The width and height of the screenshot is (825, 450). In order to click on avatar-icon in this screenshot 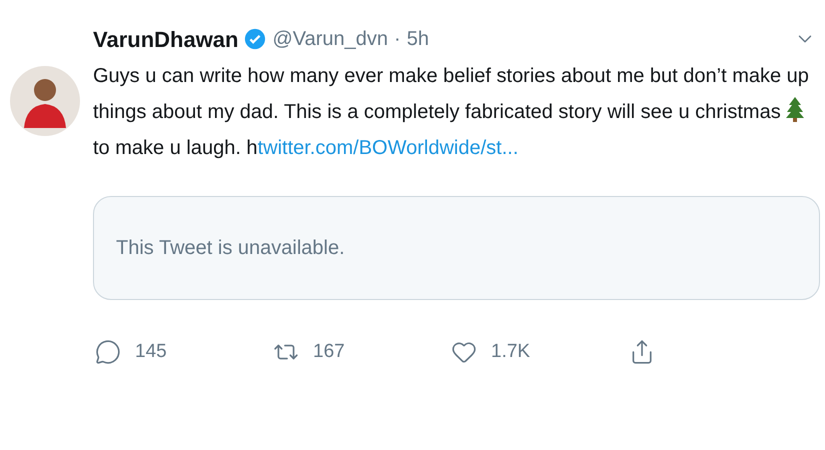, I will do `click(45, 101)`.